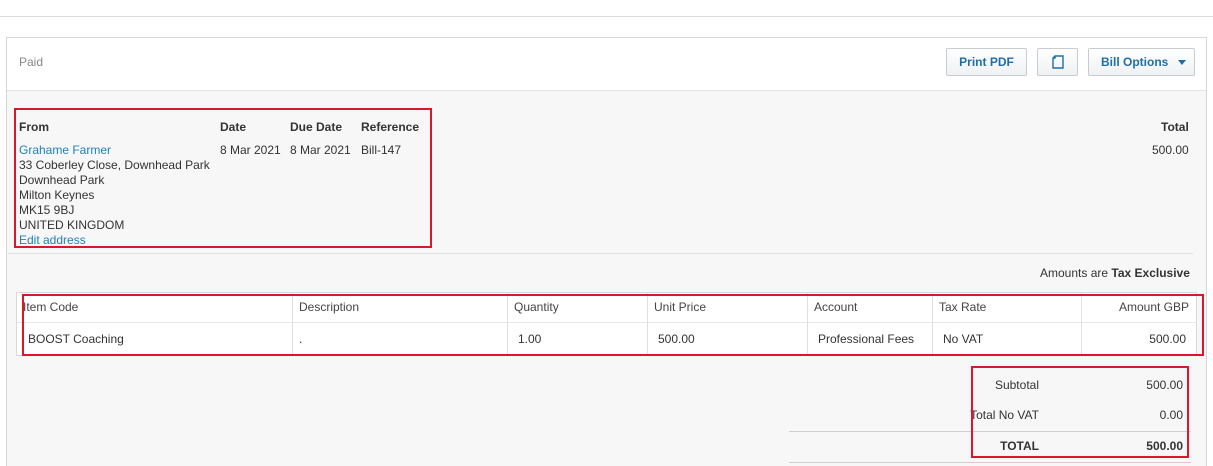 Image resolution: width=1213 pixels, height=466 pixels. What do you see at coordinates (600, 253) in the screenshot?
I see `divider` at bounding box center [600, 253].